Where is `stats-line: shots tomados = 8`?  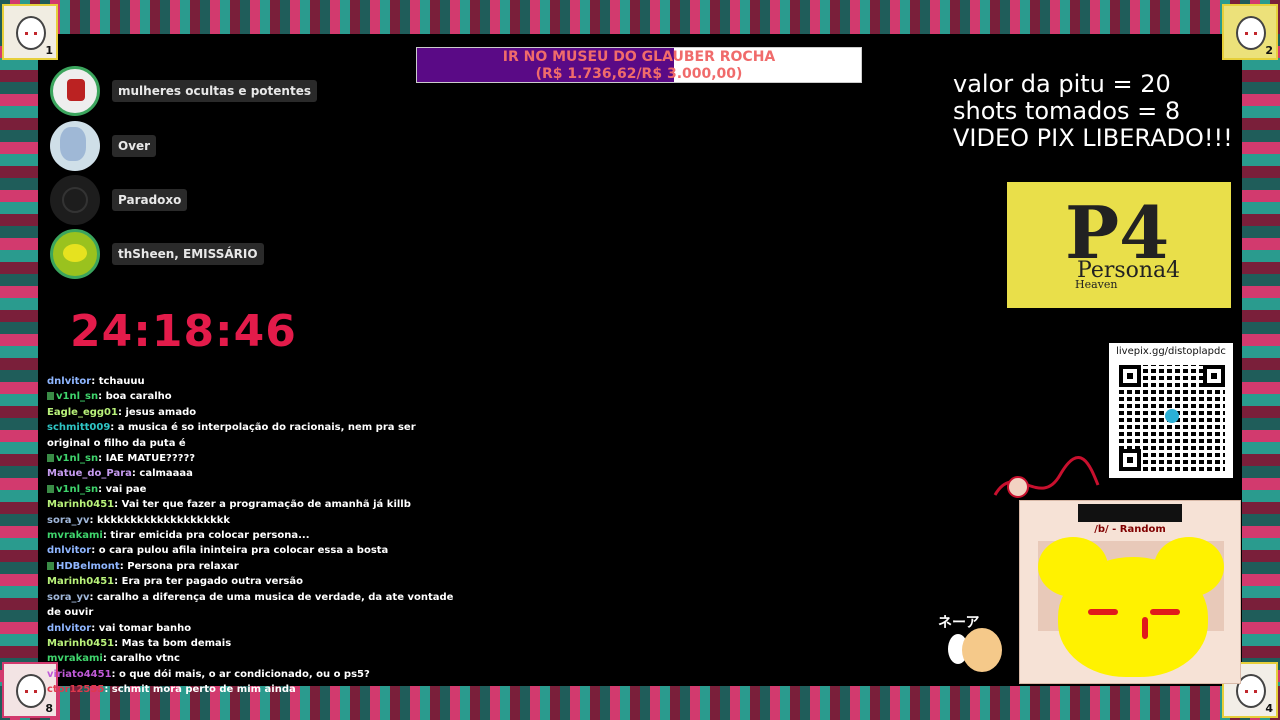
stats-line: shots tomados = 8 is located at coordinates (1067, 111).